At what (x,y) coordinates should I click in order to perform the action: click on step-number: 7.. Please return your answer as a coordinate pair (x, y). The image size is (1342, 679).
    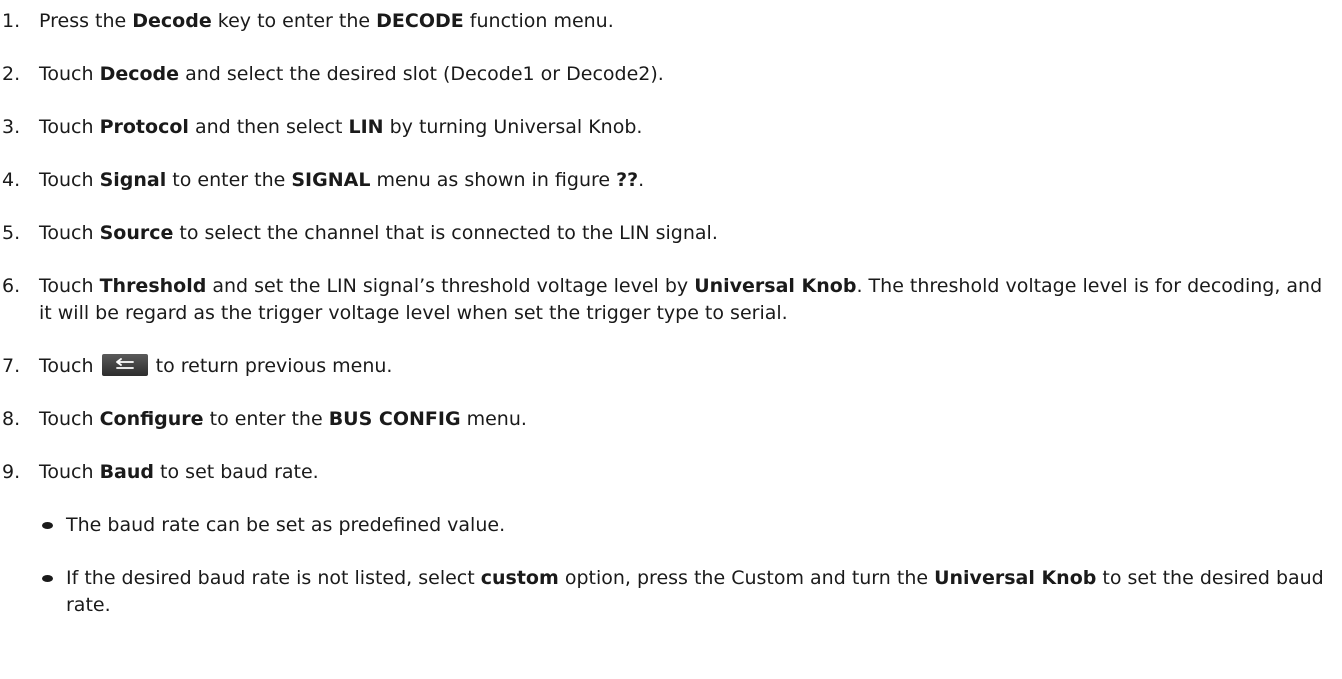
    Looking at the image, I should click on (11, 366).